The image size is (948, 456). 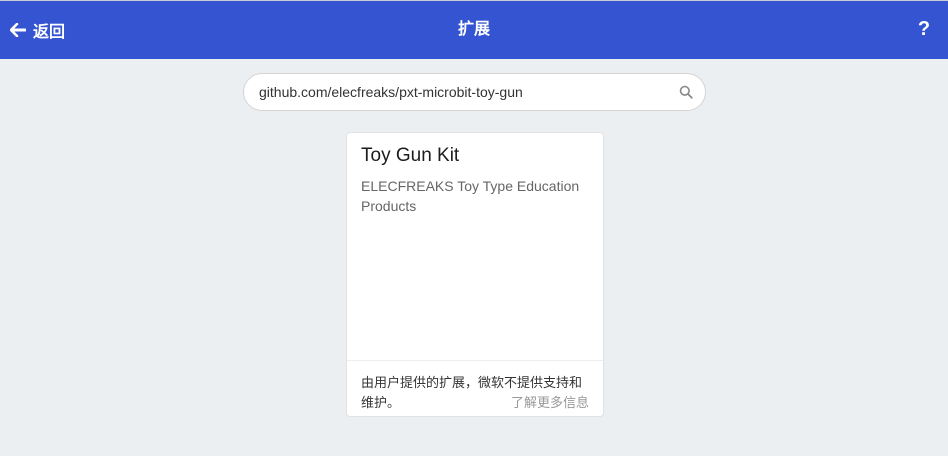 What do you see at coordinates (550, 403) in the screenshot?
I see `learn-more-link: 了解更多信息` at bounding box center [550, 403].